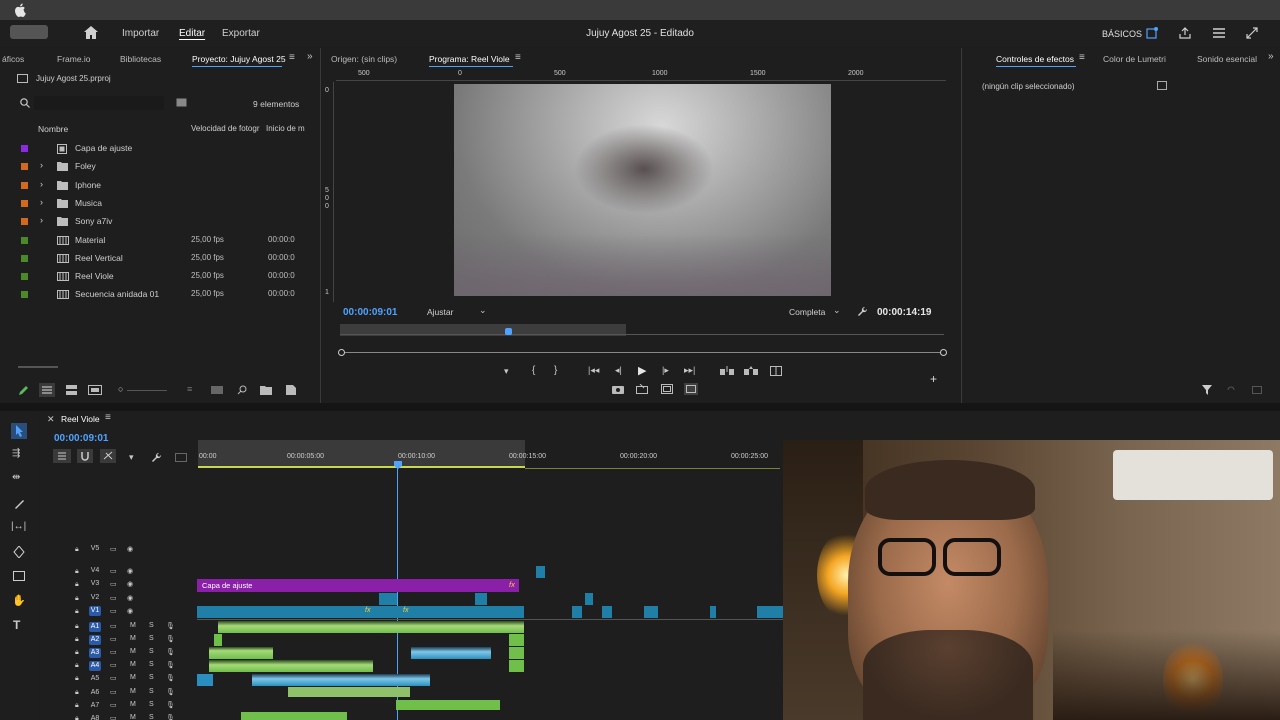  I want to click on project-item: › Foley, so click(160, 167).